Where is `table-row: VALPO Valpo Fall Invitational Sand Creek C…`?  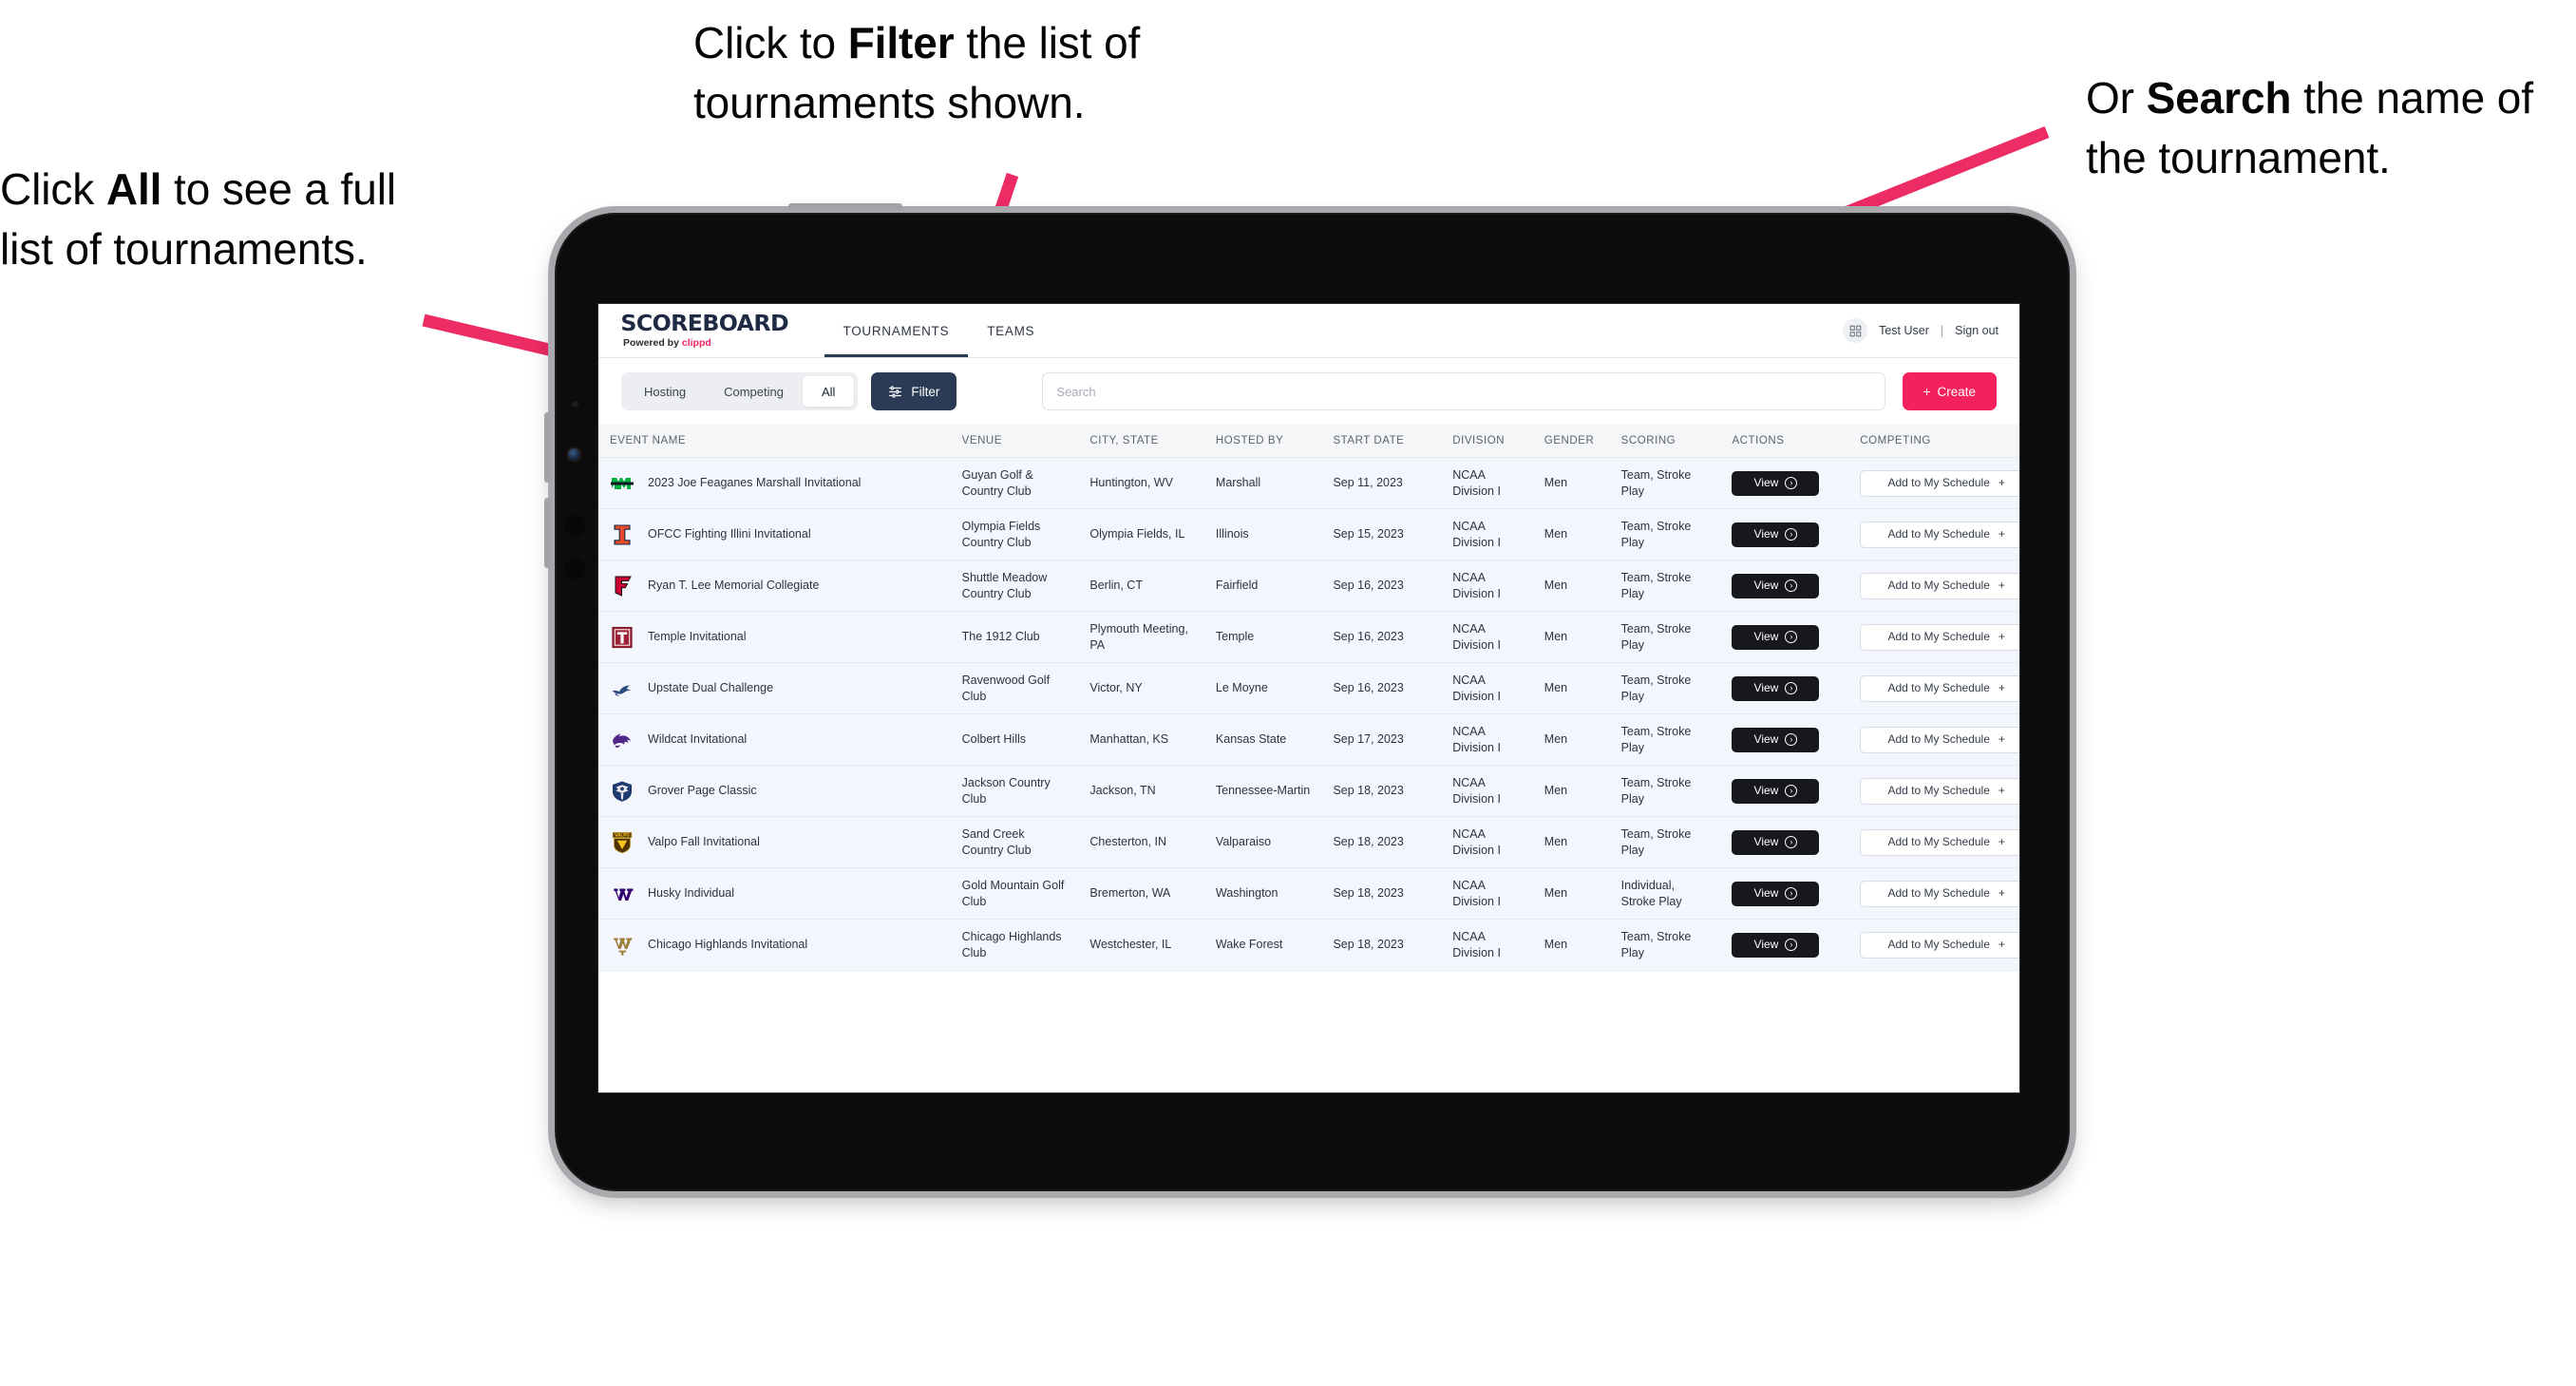 table-row: VALPO Valpo Fall Invitational Sand Creek C… is located at coordinates (1308, 842).